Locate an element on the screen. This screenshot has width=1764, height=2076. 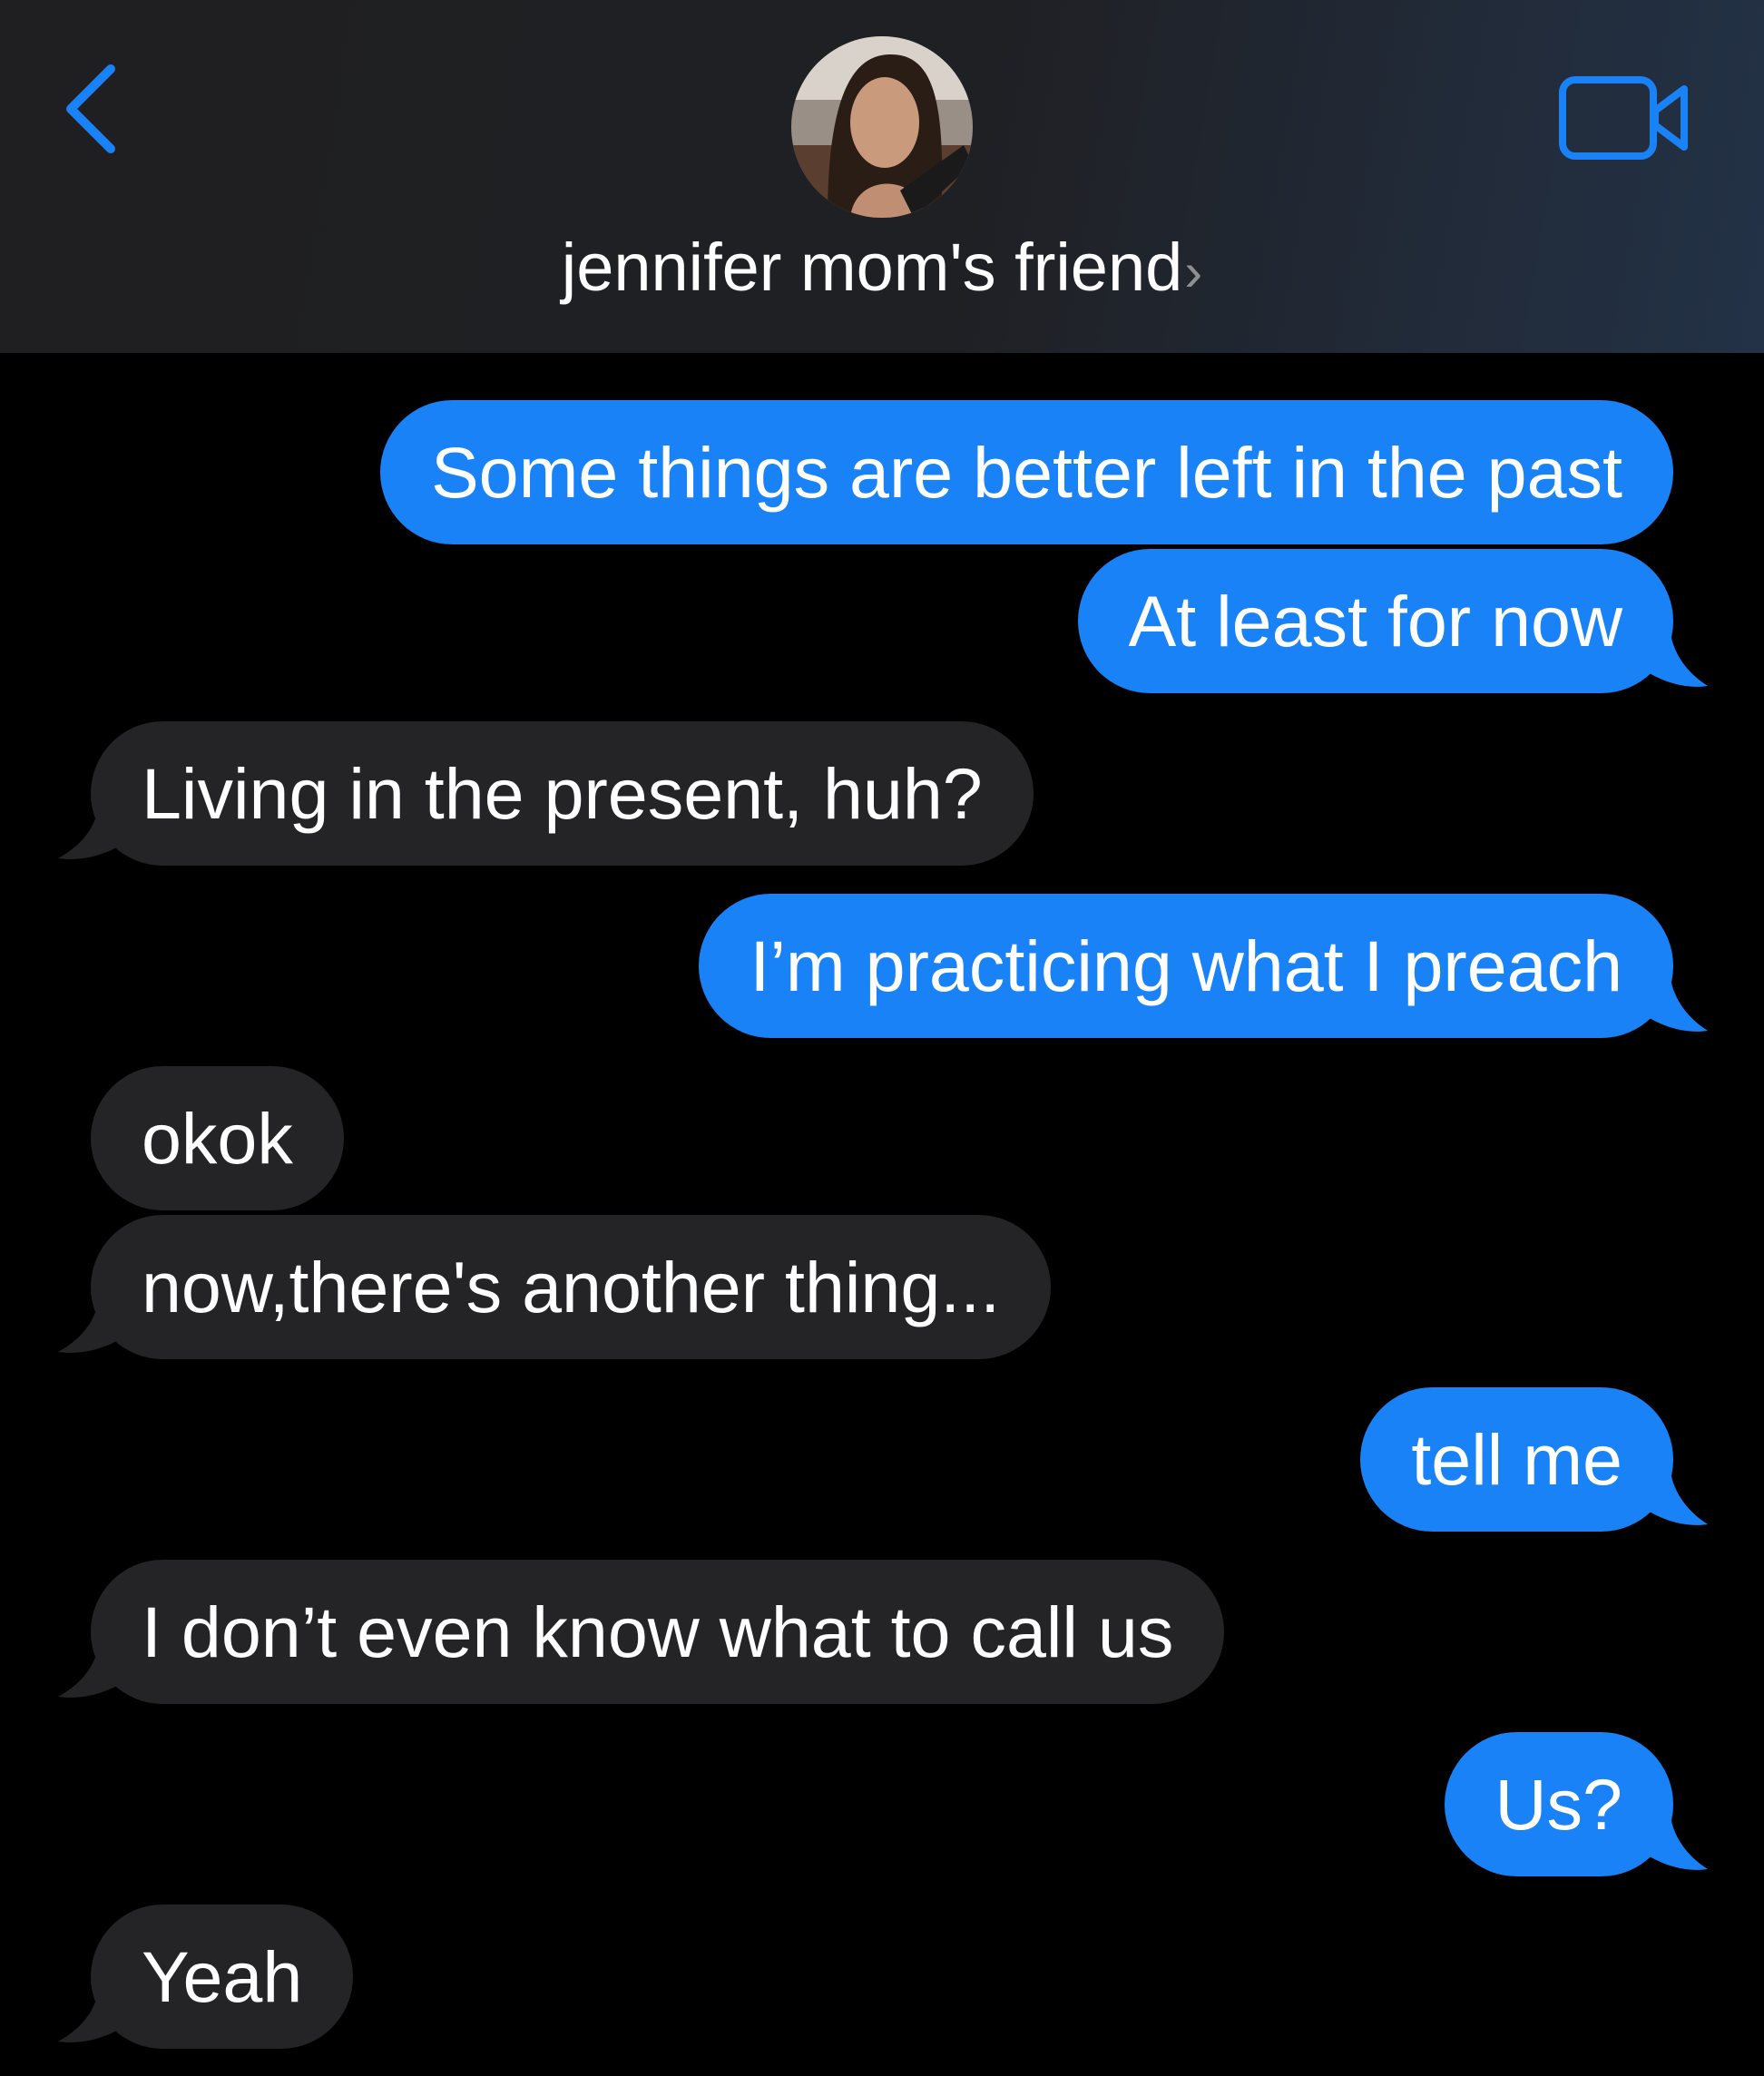
message-bubble-received: I don’t even know what to call us is located at coordinates (658, 1632).